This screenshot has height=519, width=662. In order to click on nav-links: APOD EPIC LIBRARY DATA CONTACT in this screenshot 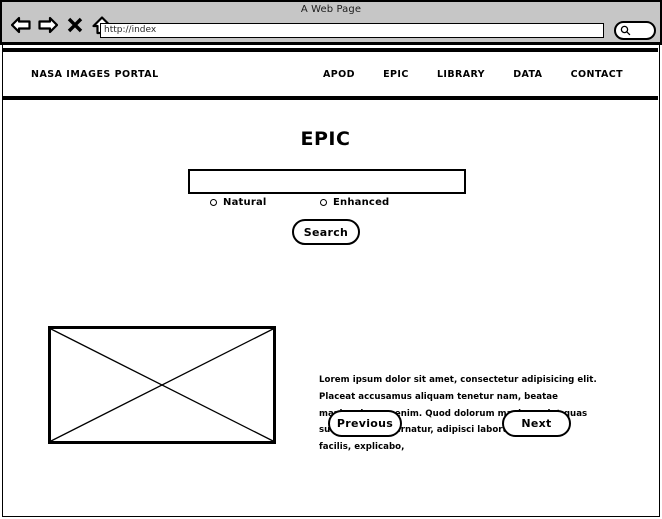, I will do `click(473, 74)`.